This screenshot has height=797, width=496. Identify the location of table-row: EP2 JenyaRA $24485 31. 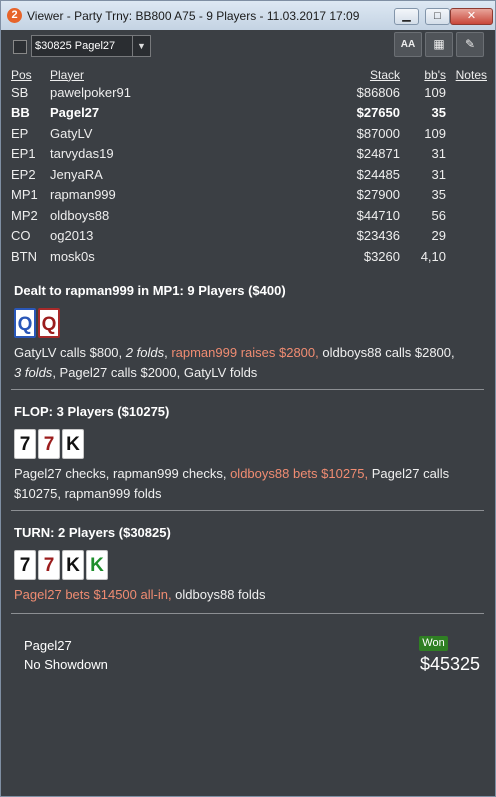
(249, 174).